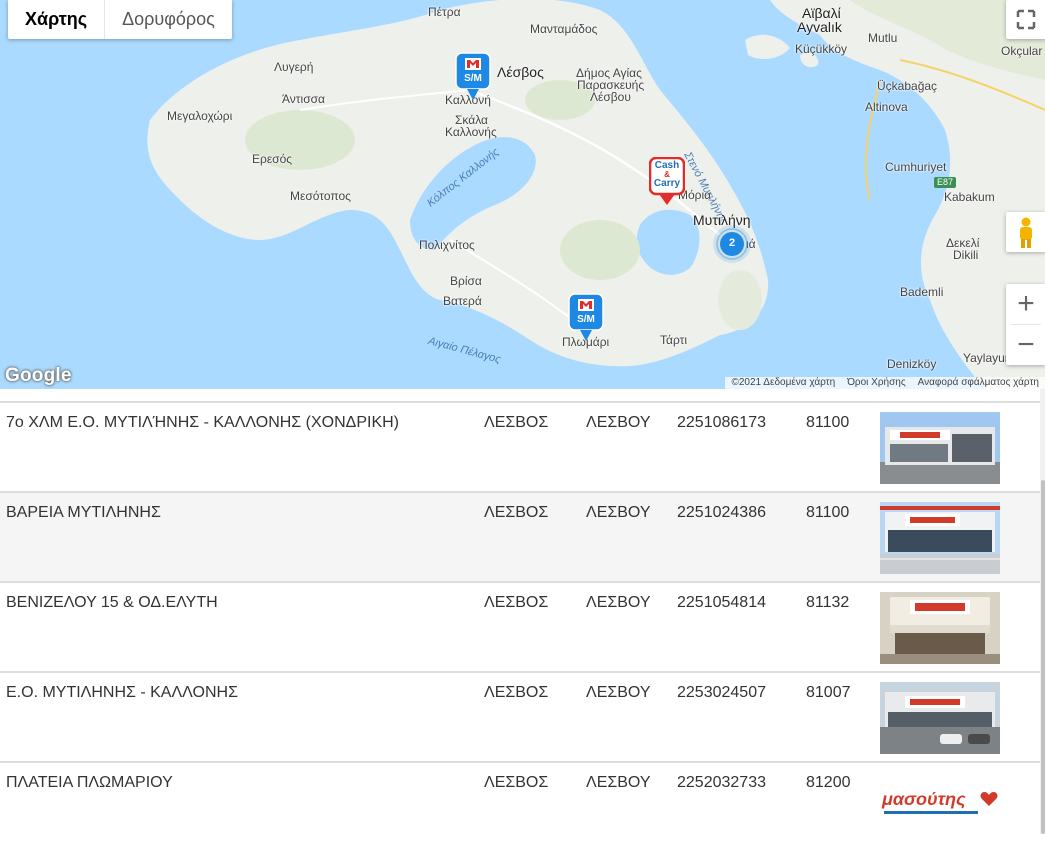 Image resolution: width=1045 pixels, height=851 pixels. Describe the element at coordinates (907, 86) in the screenshot. I see `map-label-uckabagac: Üçkabağaç` at that location.